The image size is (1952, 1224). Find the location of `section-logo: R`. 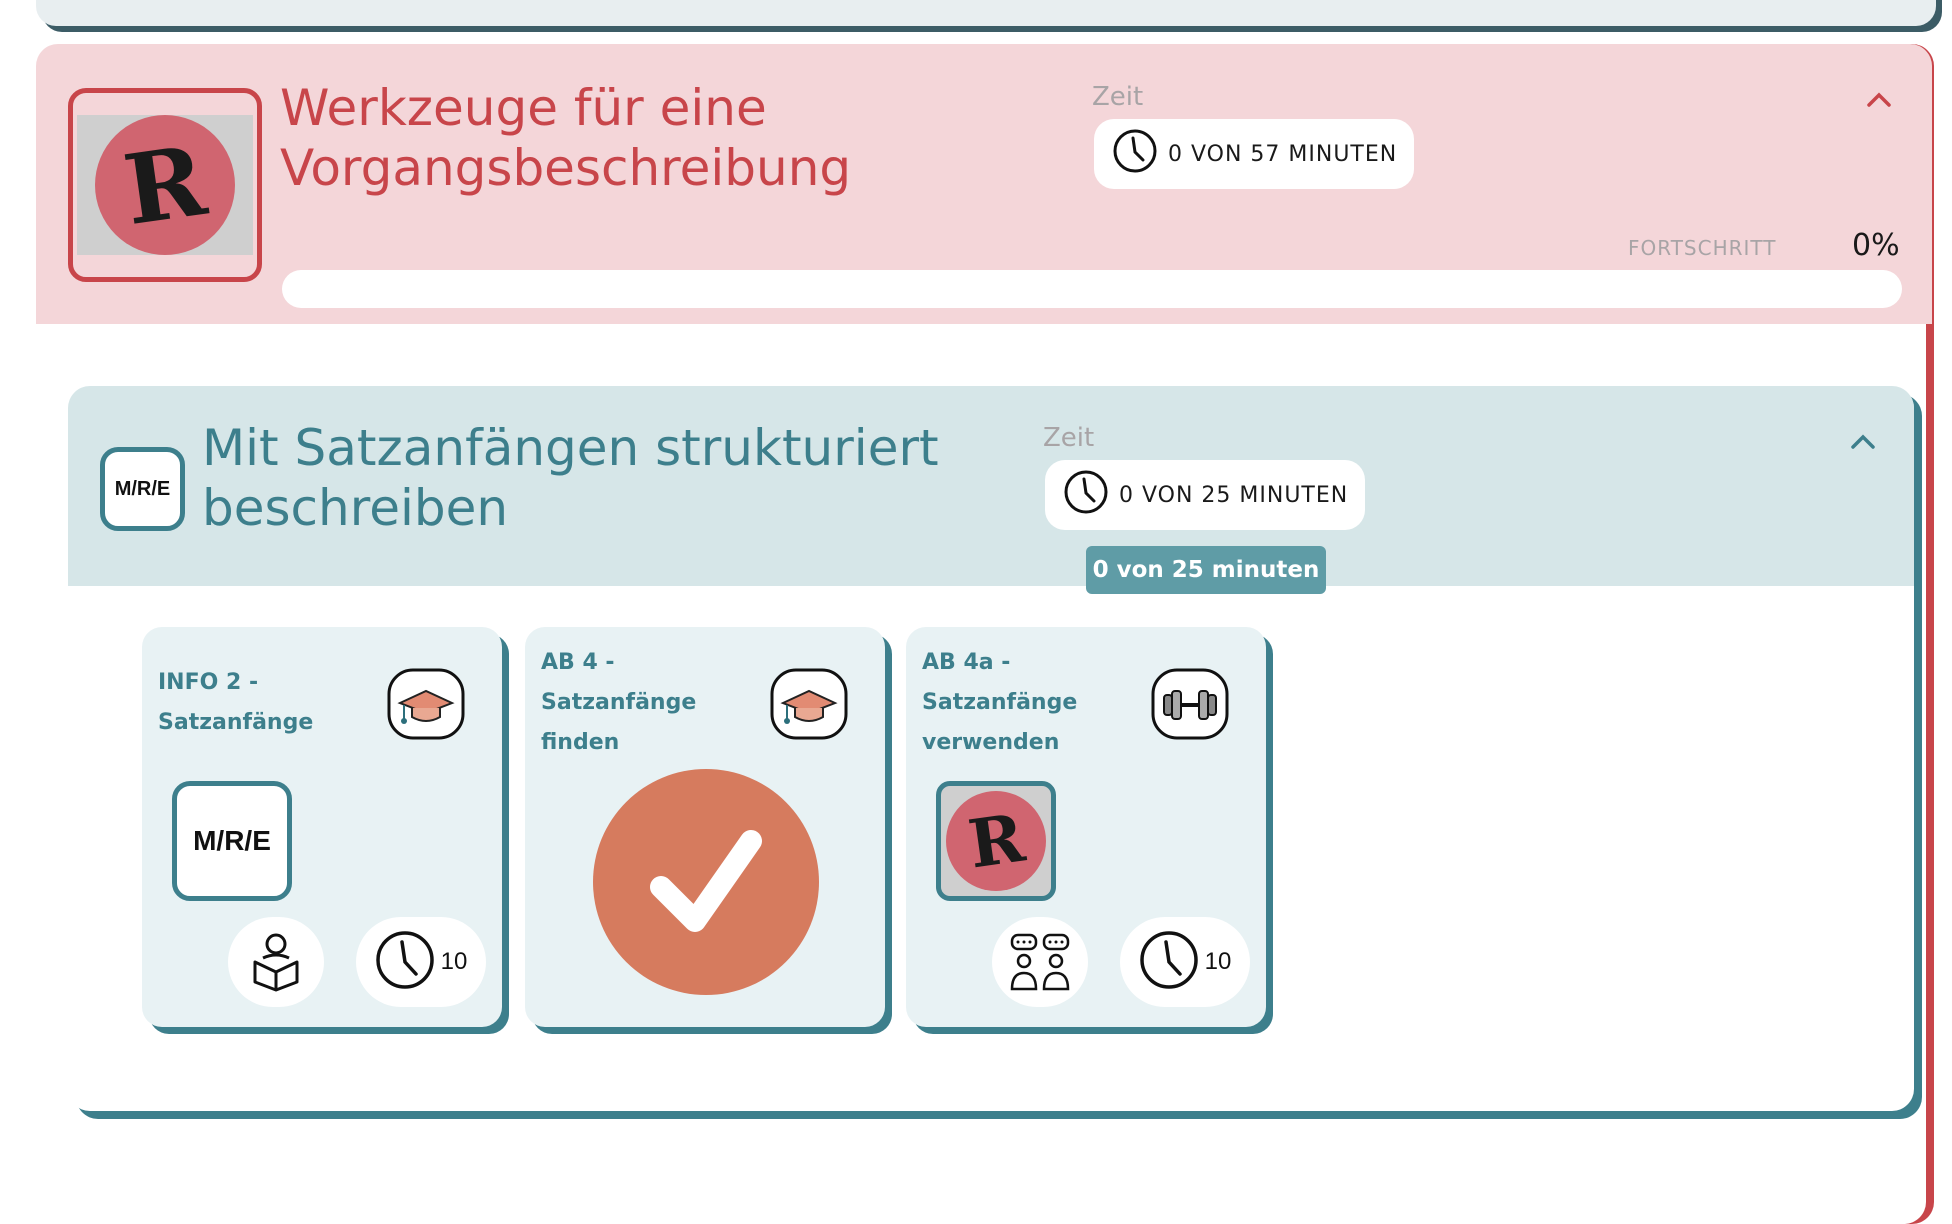

section-logo: R is located at coordinates (165, 185).